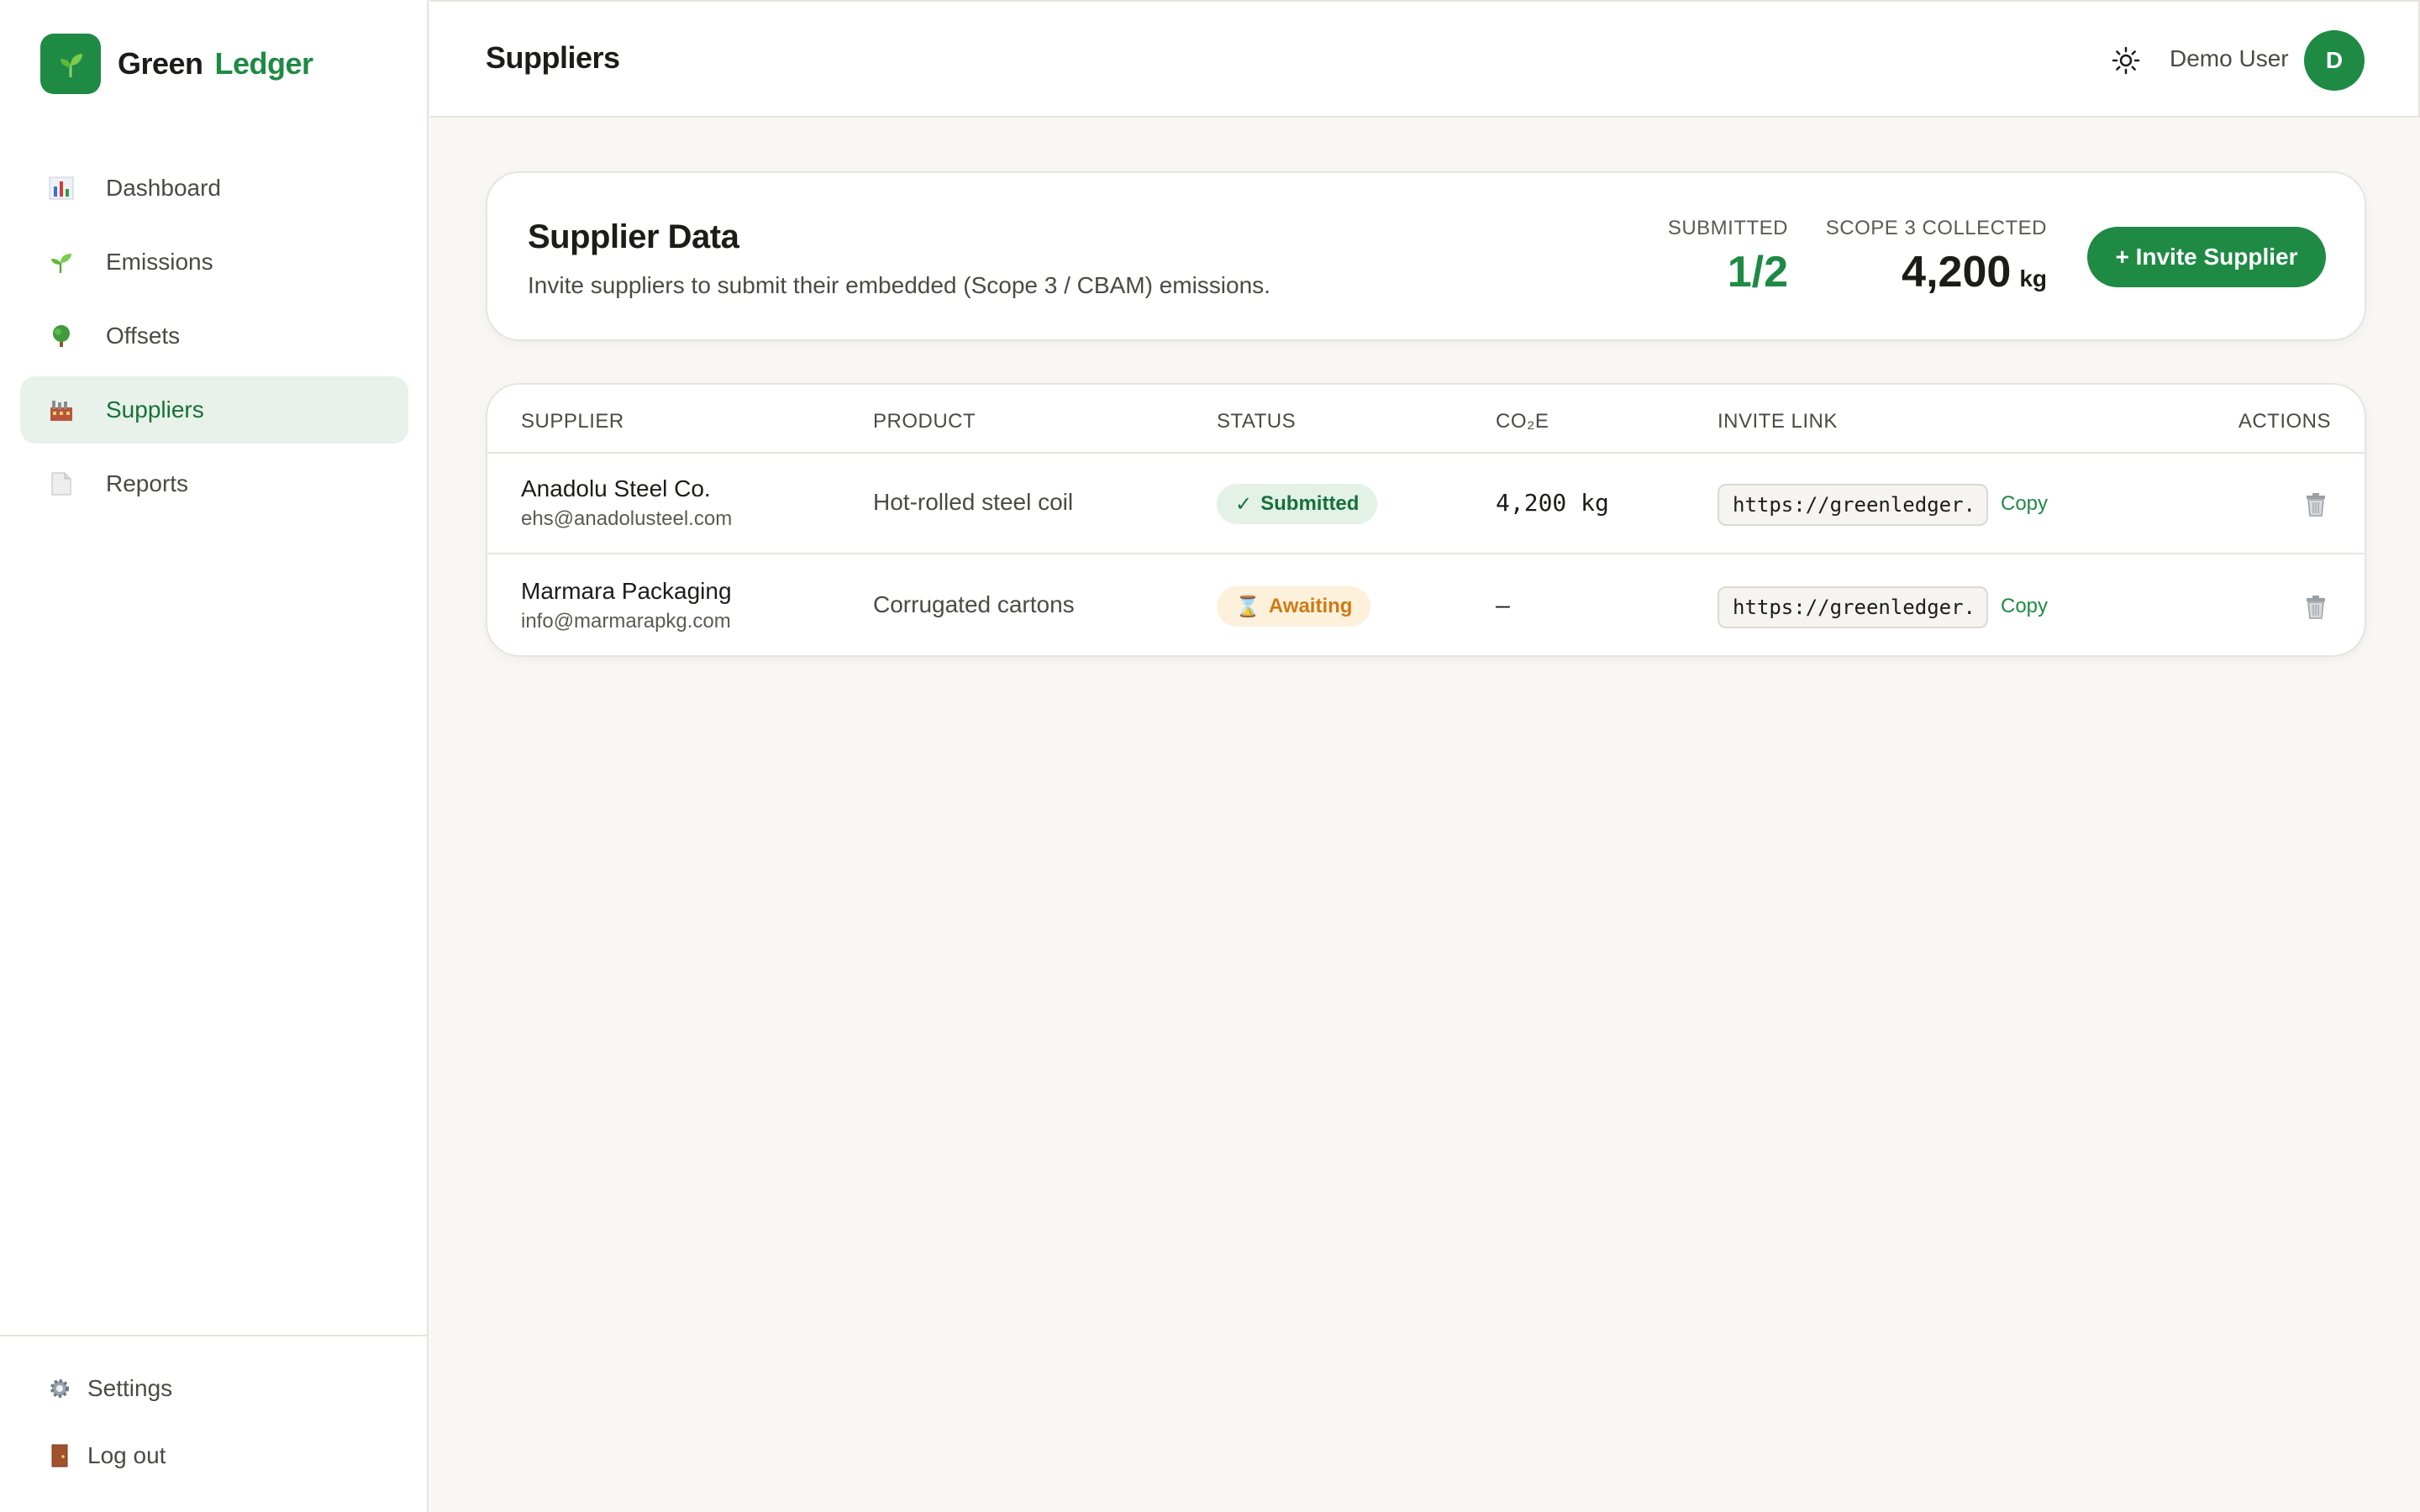  Describe the element at coordinates (163, 188) in the screenshot. I see `sidebar-item-label: Dashboard` at that location.